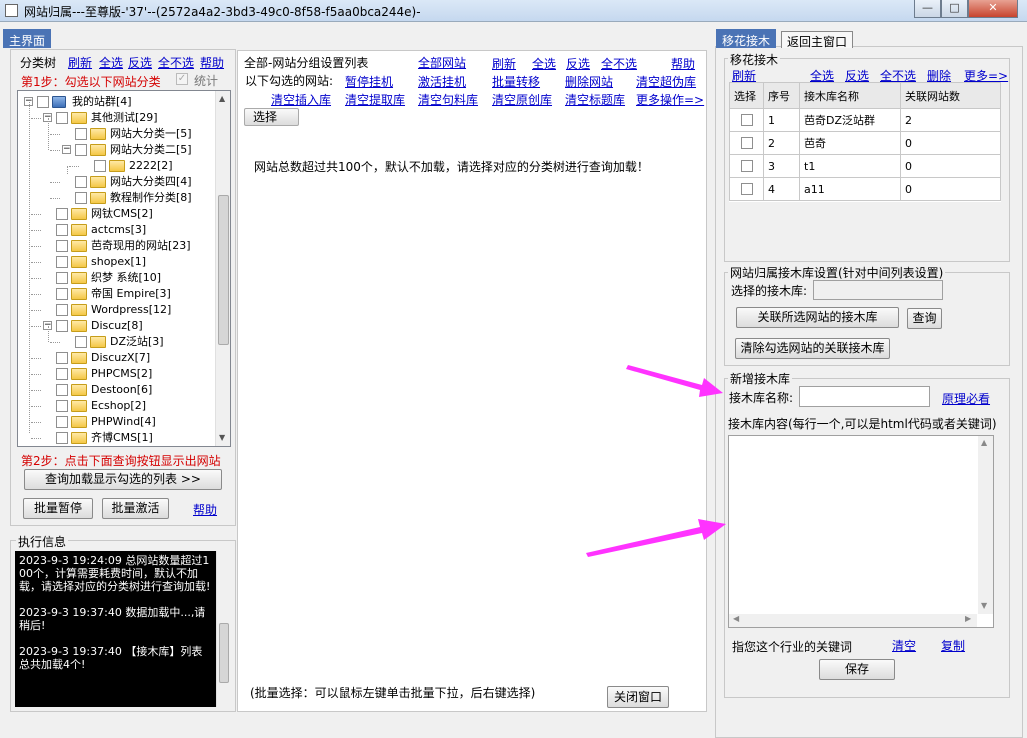 The width and height of the screenshot is (1027, 738). What do you see at coordinates (950, 95) in the screenshot?
I see `col-count: 关联网站数` at bounding box center [950, 95].